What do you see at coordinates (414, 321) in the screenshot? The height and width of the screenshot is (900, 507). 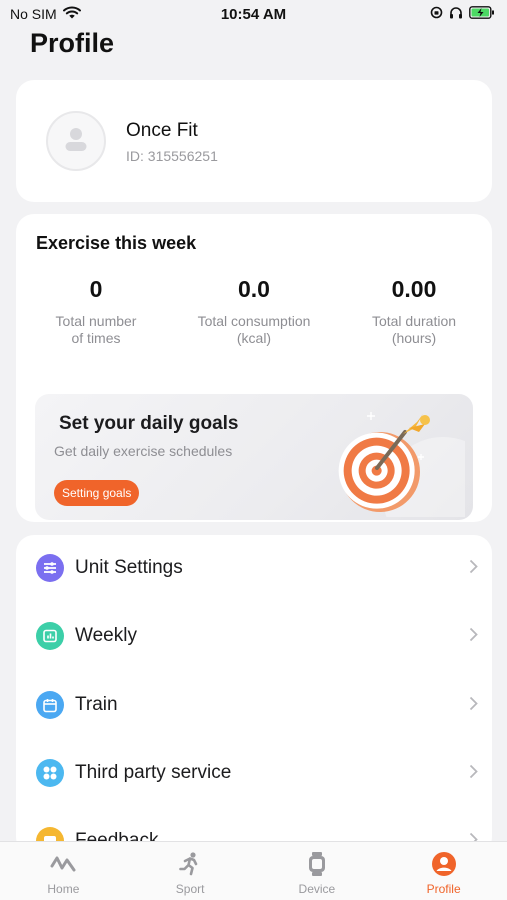 I see `stat-label-line1: Total duration` at bounding box center [414, 321].